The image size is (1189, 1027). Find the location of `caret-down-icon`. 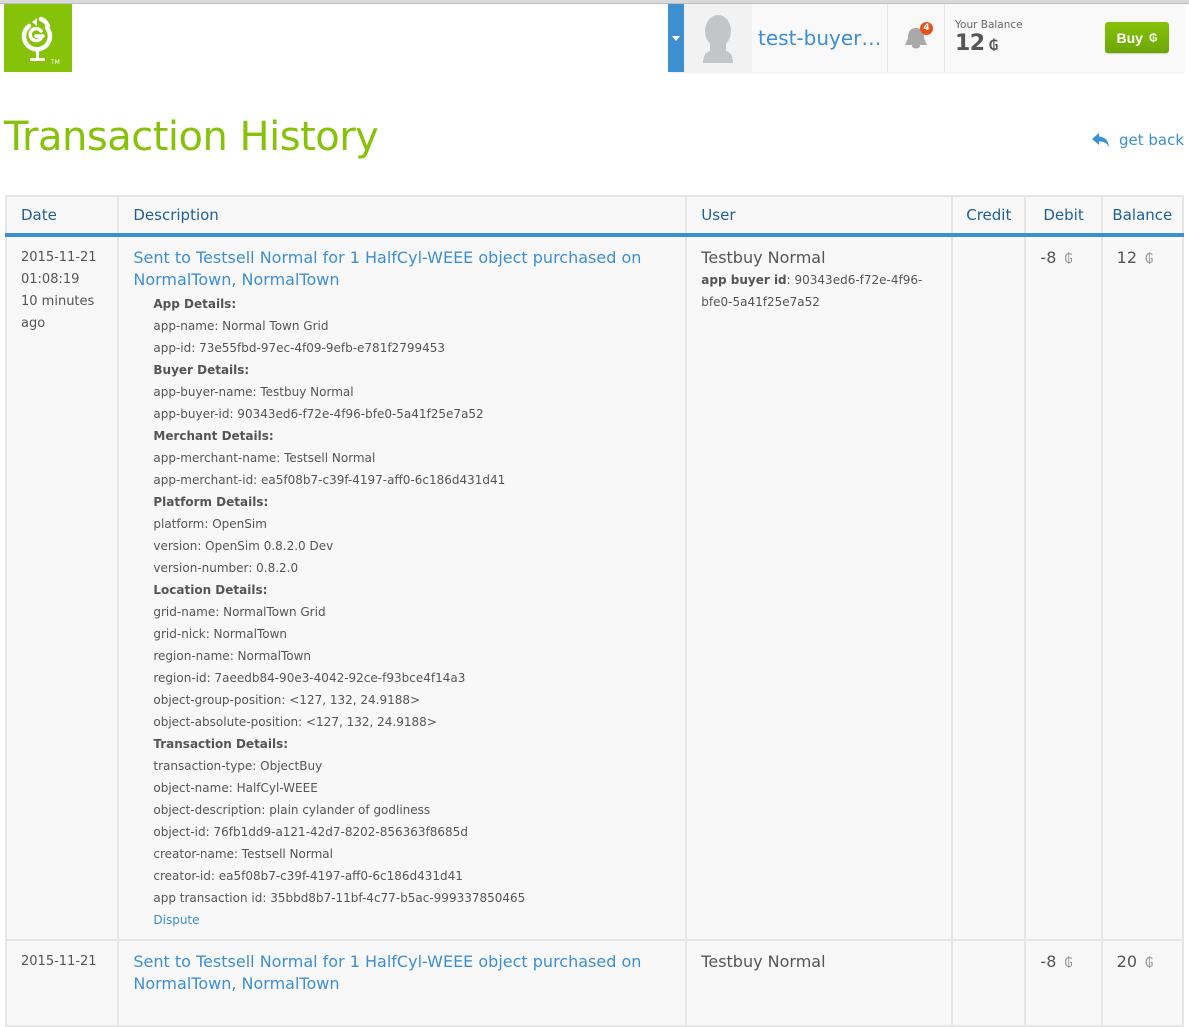

caret-down-icon is located at coordinates (676, 38).